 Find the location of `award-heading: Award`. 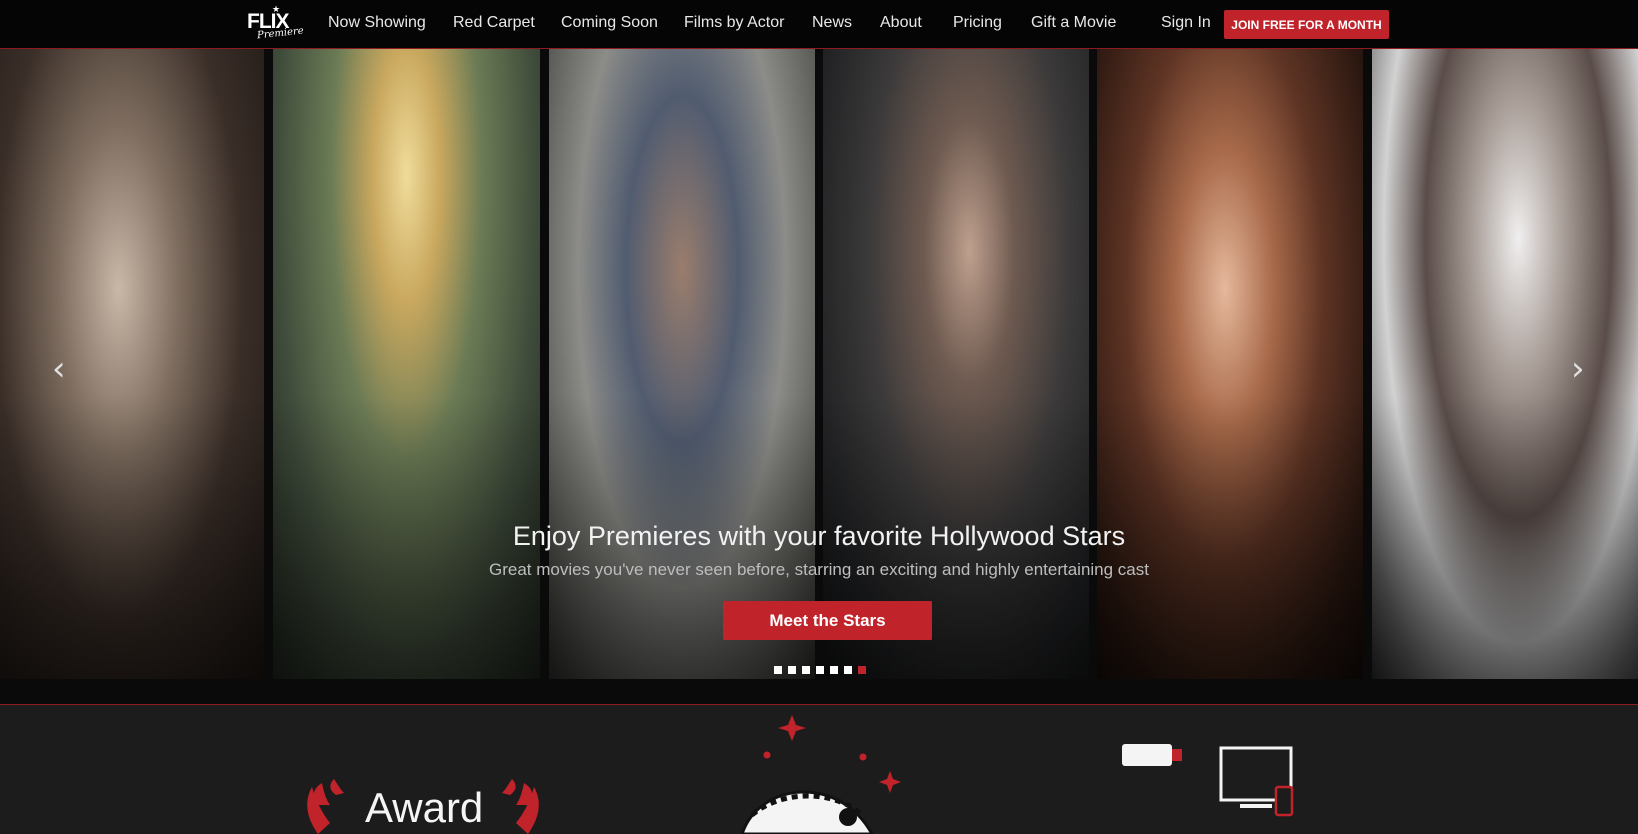

award-heading: Award is located at coordinates (424, 807).